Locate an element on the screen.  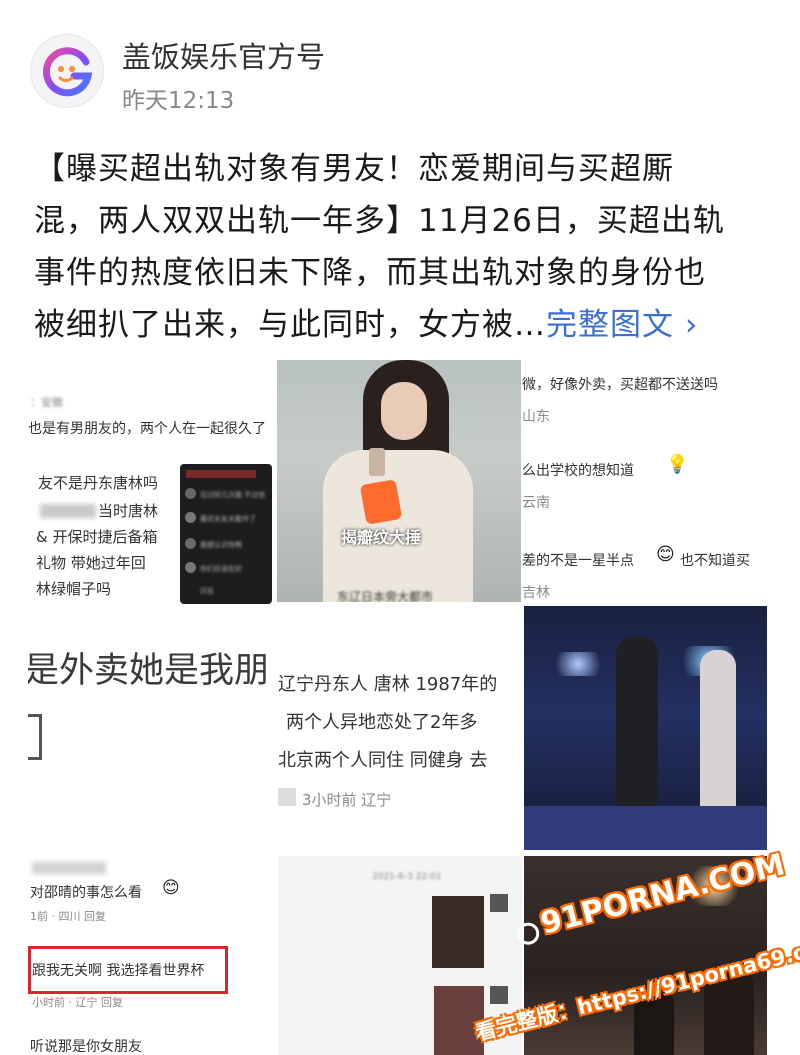
comment-line: 当时唐林 is located at coordinates (128, 511).